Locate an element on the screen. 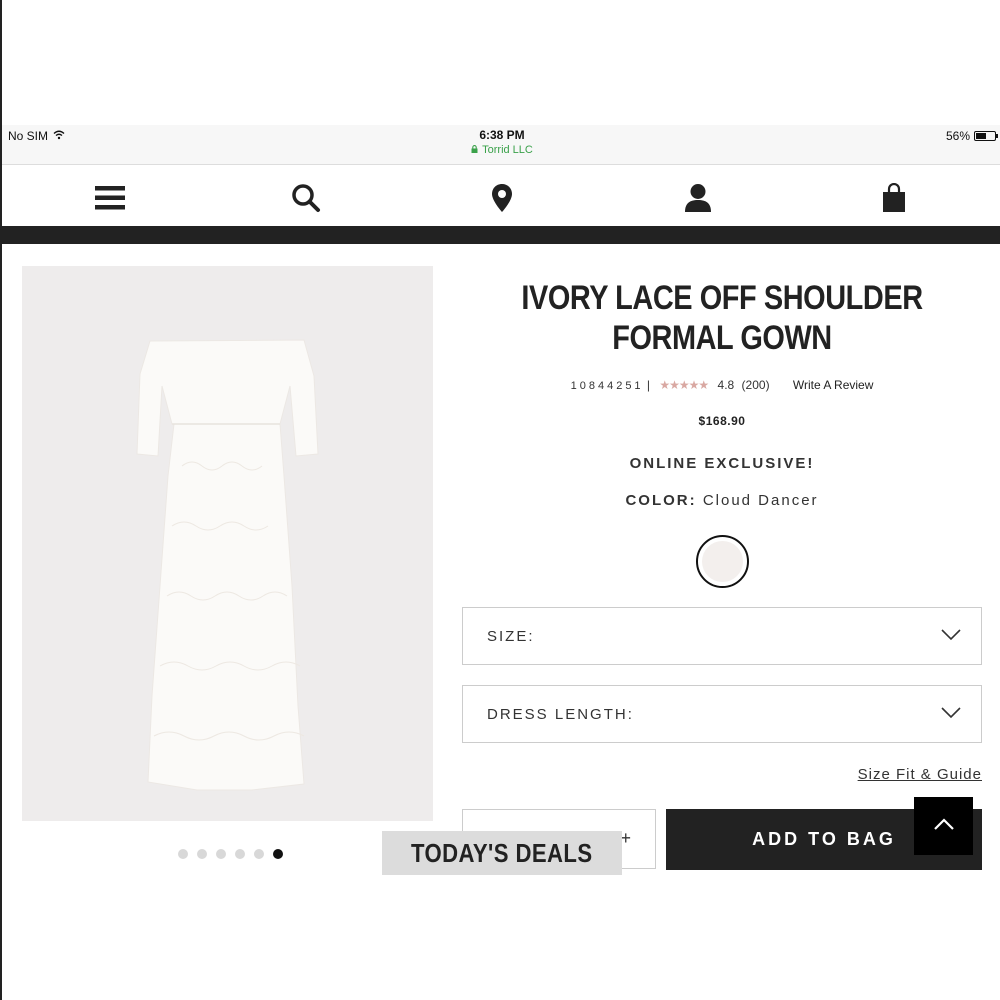  rating-stars-icon: ★★★★★ is located at coordinates (684, 385).